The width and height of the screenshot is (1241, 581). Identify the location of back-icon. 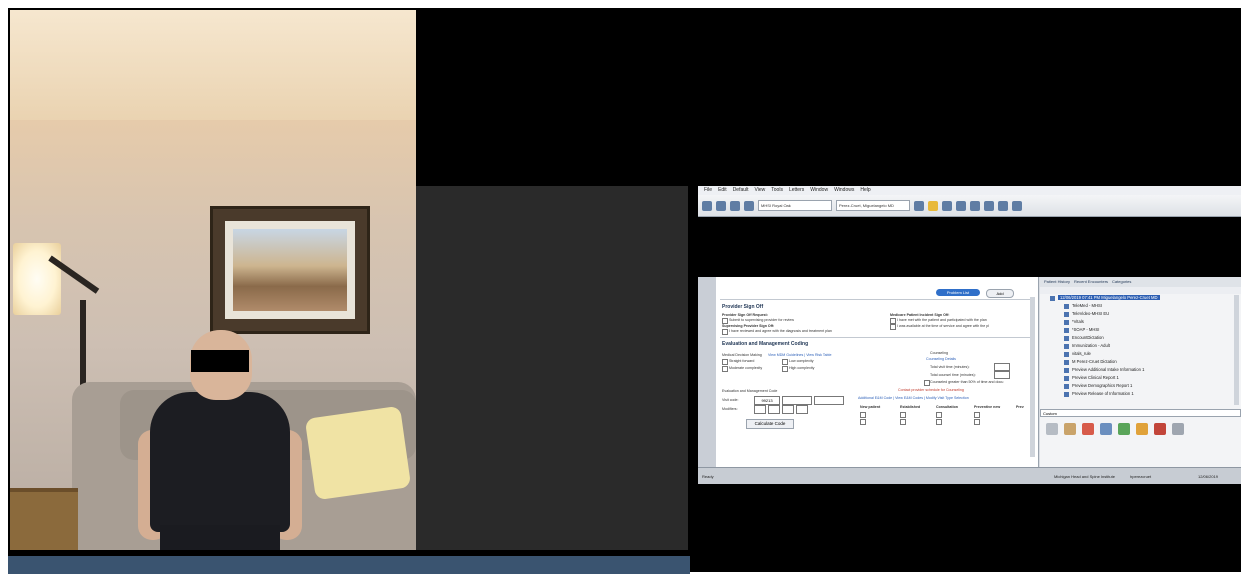
(707, 205).